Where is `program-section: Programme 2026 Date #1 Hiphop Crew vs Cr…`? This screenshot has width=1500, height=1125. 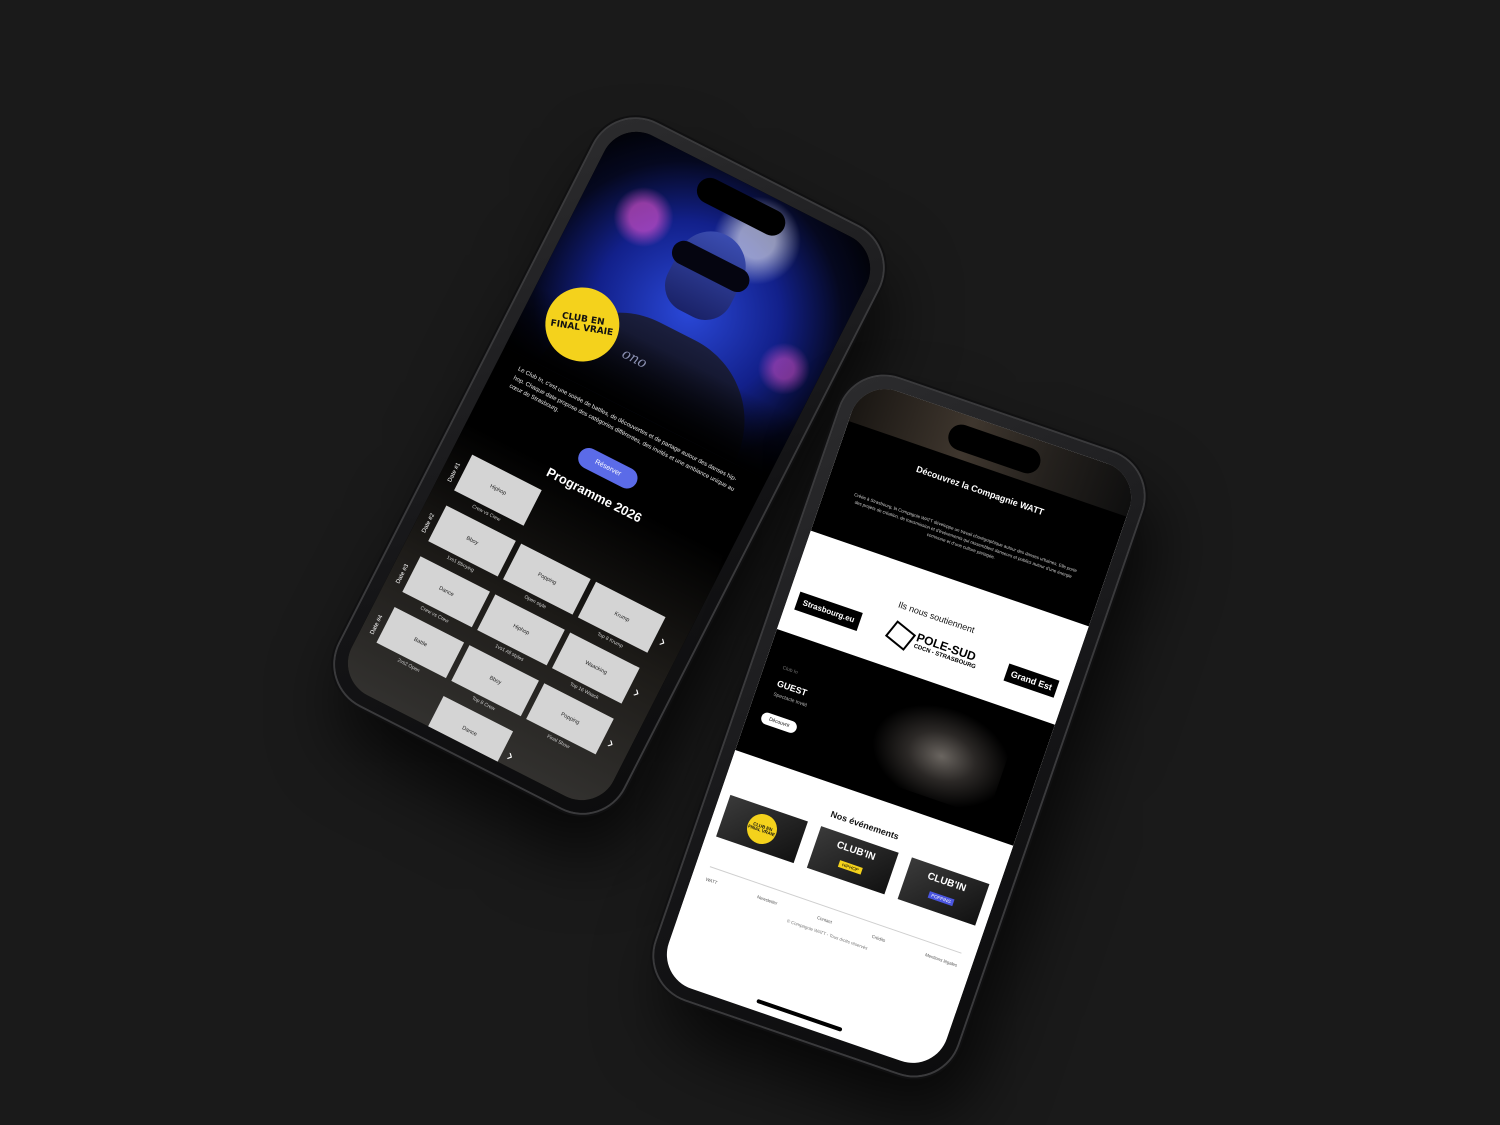
program-section: Programme 2026 Date #1 Hiphop Crew vs Cr… is located at coordinates (532, 617).